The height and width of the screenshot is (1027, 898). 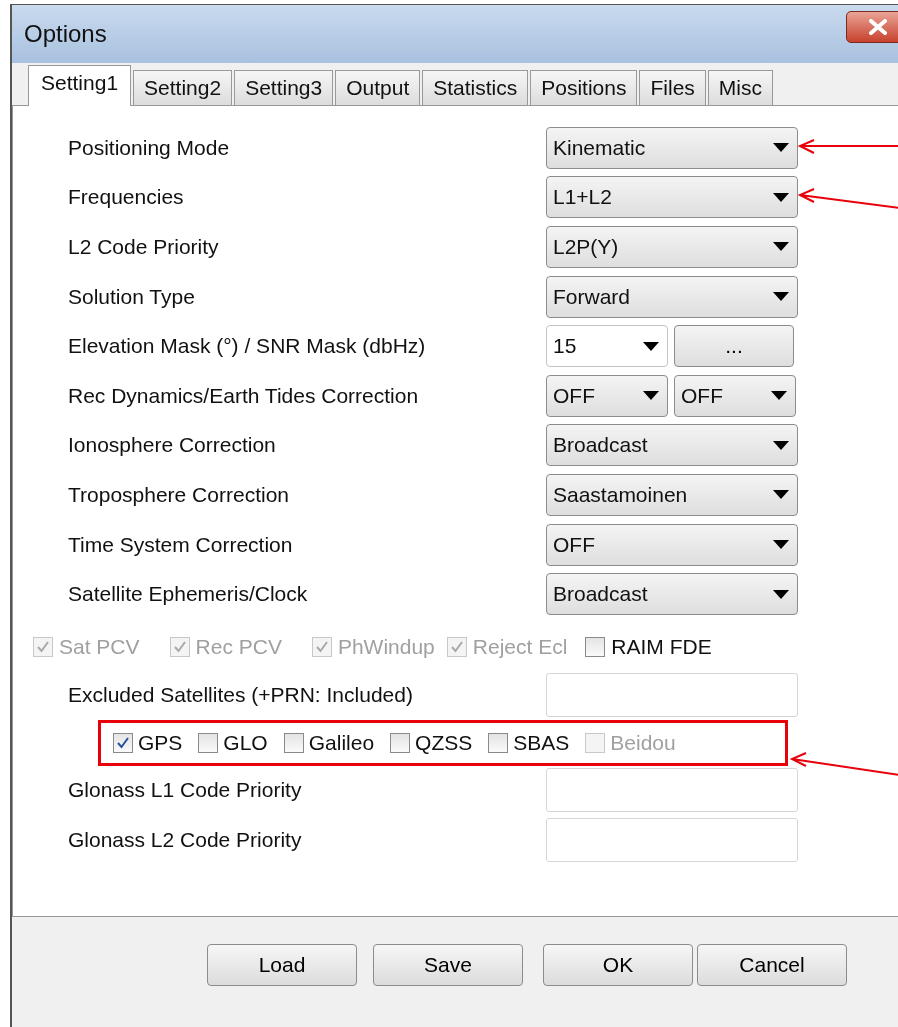 I want to click on combo-field: 15, so click(x=607, y=346).